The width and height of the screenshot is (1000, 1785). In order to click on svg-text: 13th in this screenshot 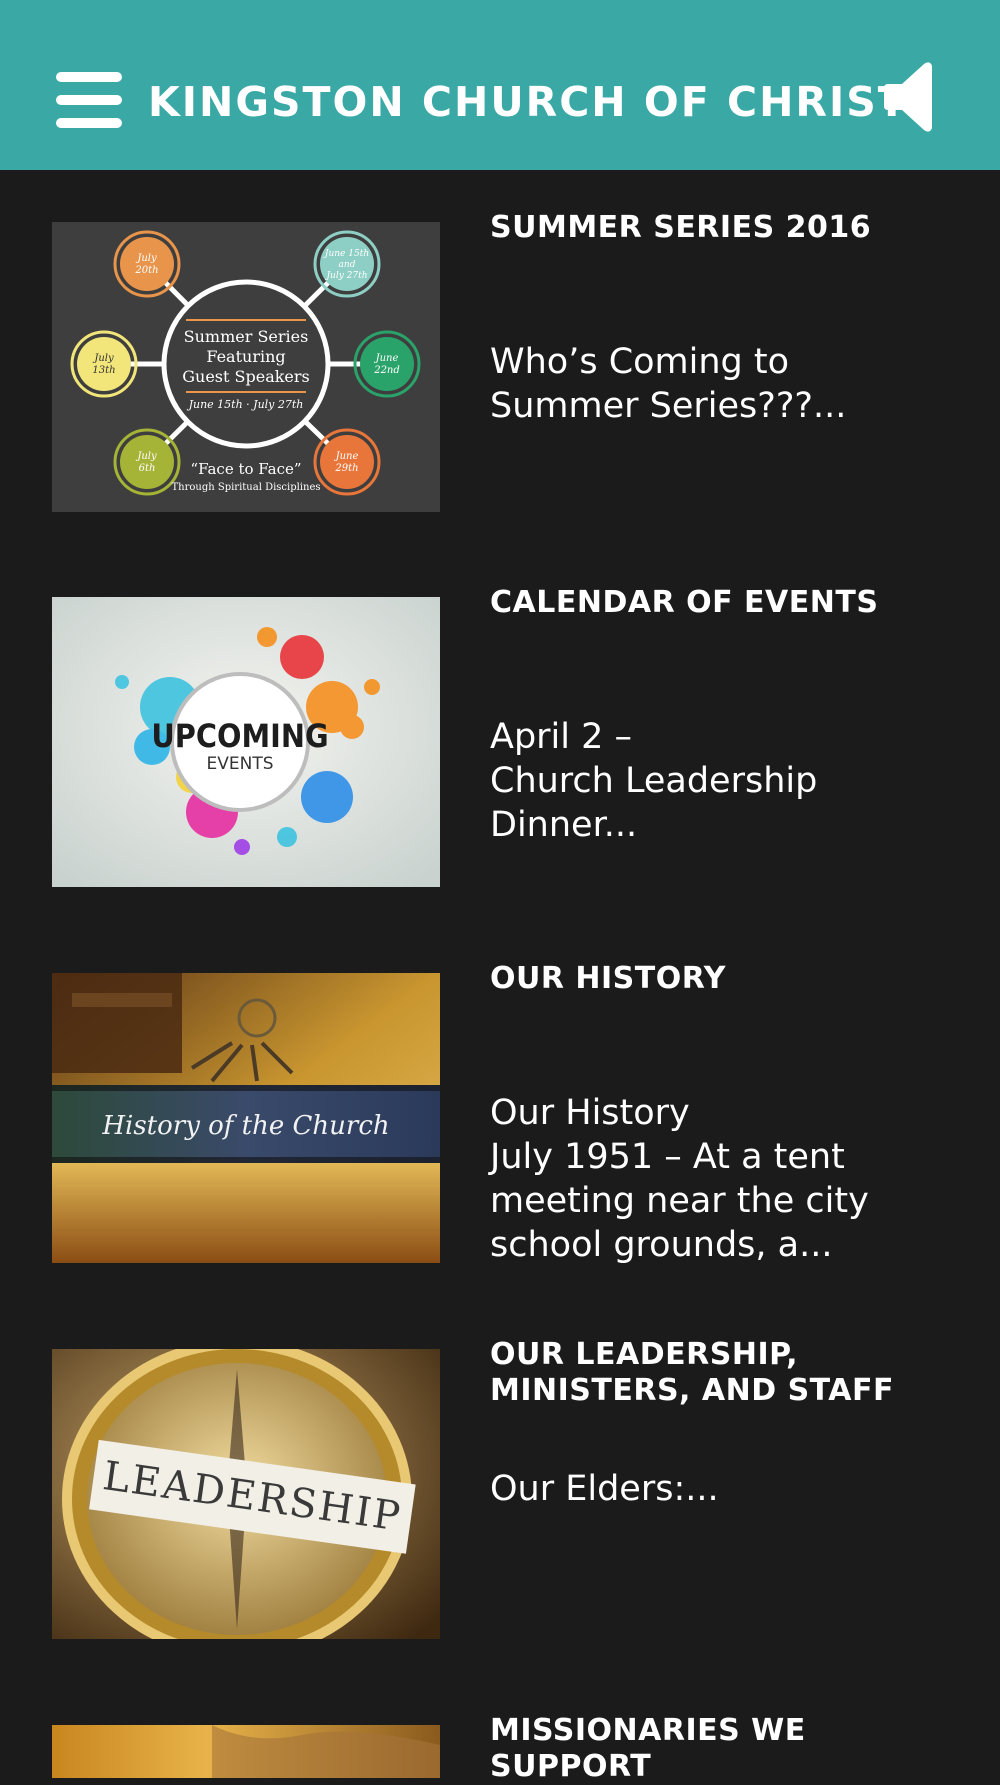, I will do `click(103, 370)`.